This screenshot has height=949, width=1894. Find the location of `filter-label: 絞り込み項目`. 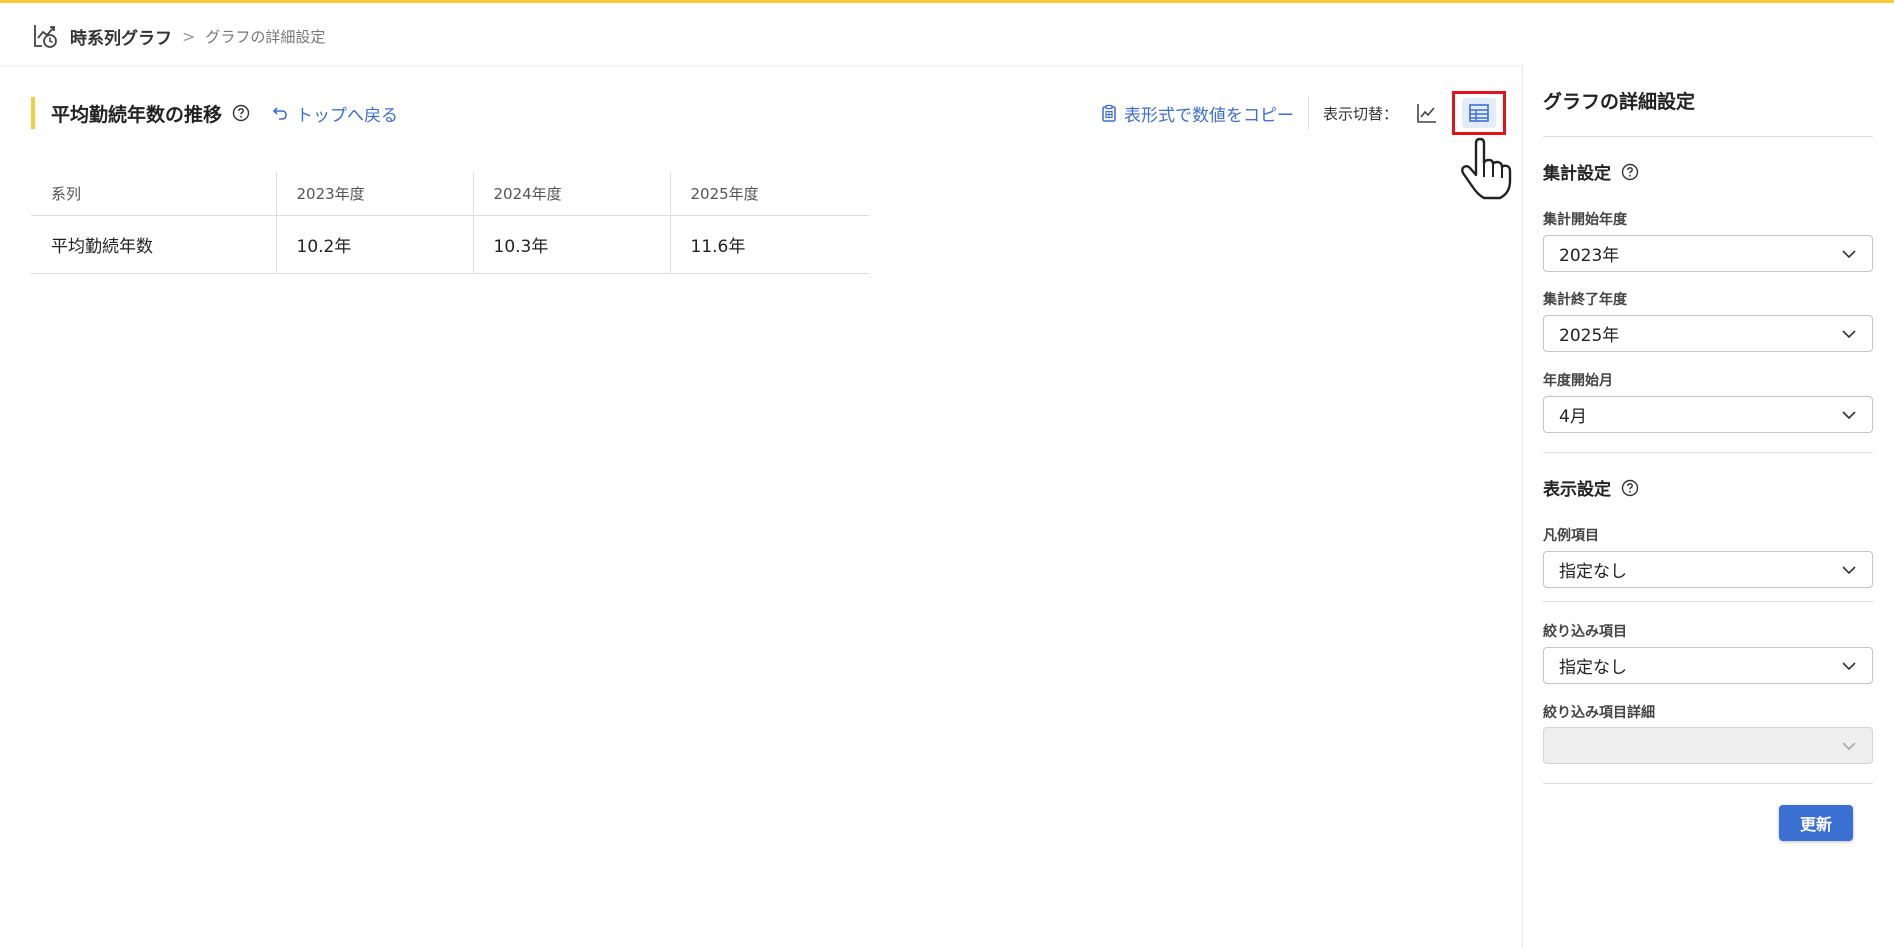

filter-label: 絞り込み項目 is located at coordinates (1585, 632).